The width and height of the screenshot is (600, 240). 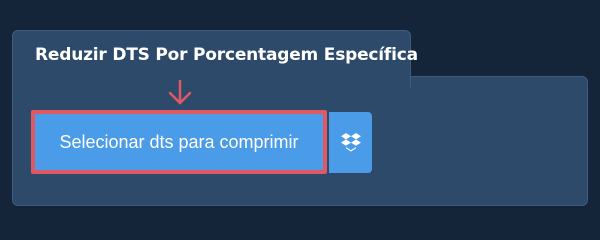 I want to click on dropbox-icon, so click(x=350, y=142).